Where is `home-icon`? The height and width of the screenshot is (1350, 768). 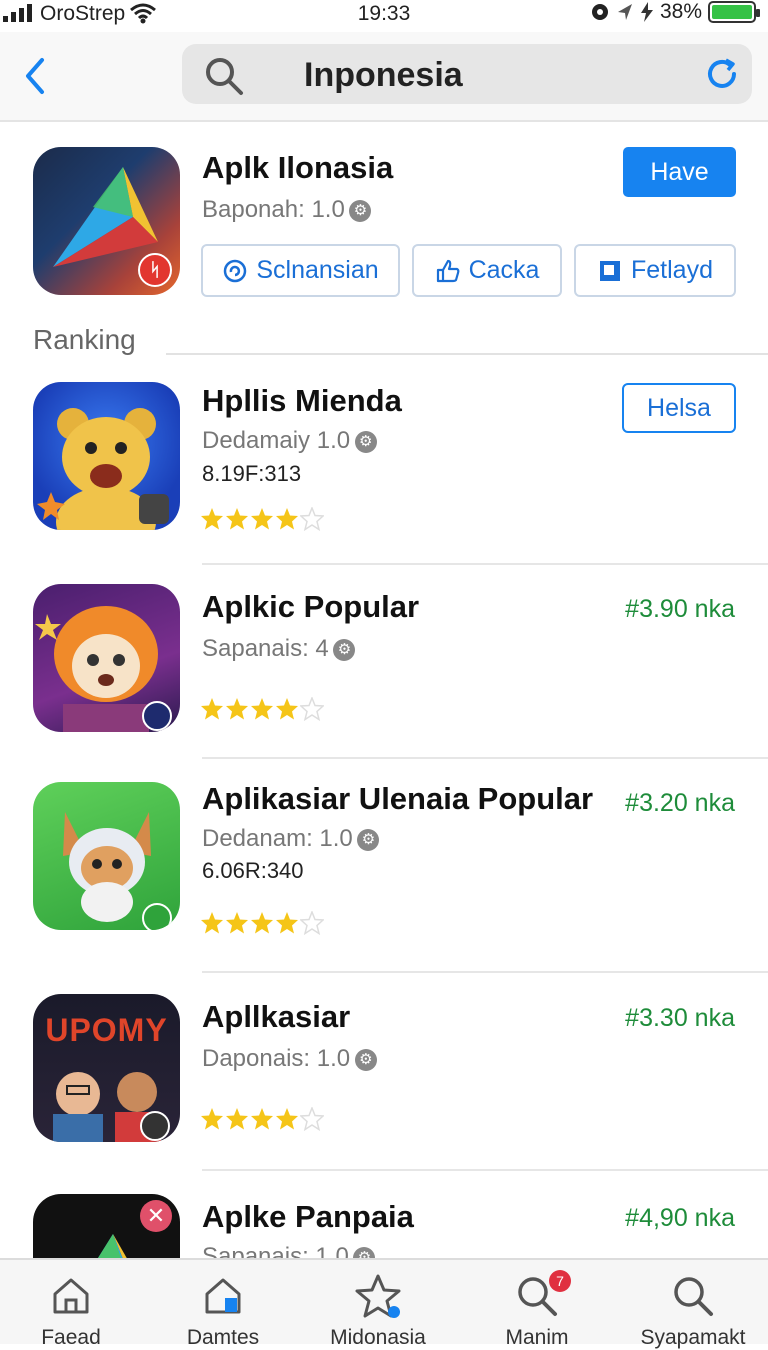 home-icon is located at coordinates (71, 1296).